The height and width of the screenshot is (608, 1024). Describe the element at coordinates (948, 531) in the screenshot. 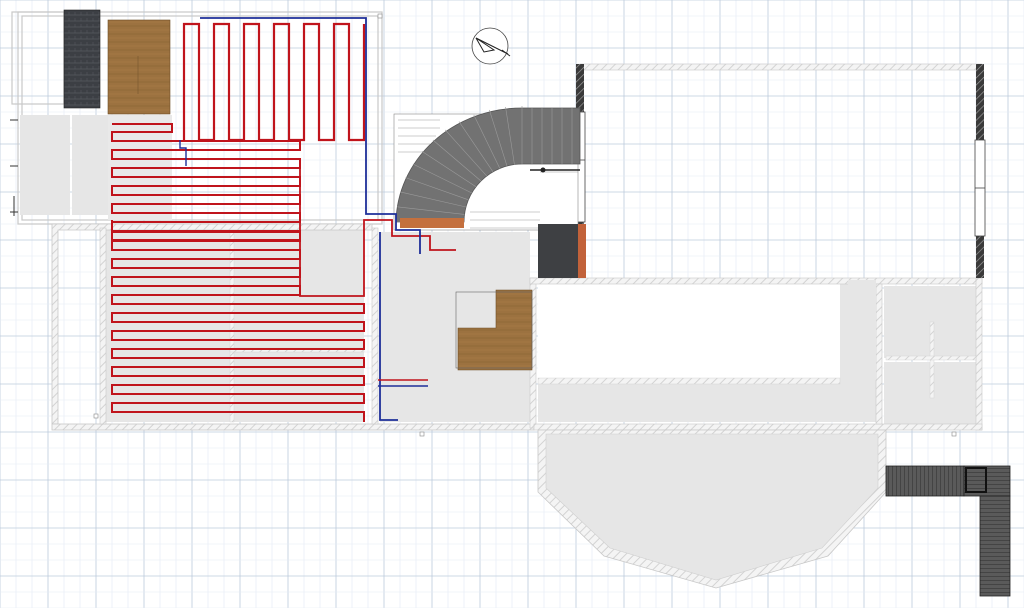

I see `deck-walkway` at that location.